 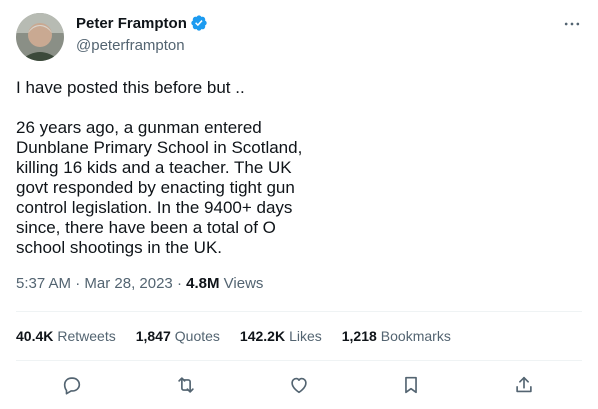 What do you see at coordinates (86, 336) in the screenshot?
I see `stat-label: Retweets` at bounding box center [86, 336].